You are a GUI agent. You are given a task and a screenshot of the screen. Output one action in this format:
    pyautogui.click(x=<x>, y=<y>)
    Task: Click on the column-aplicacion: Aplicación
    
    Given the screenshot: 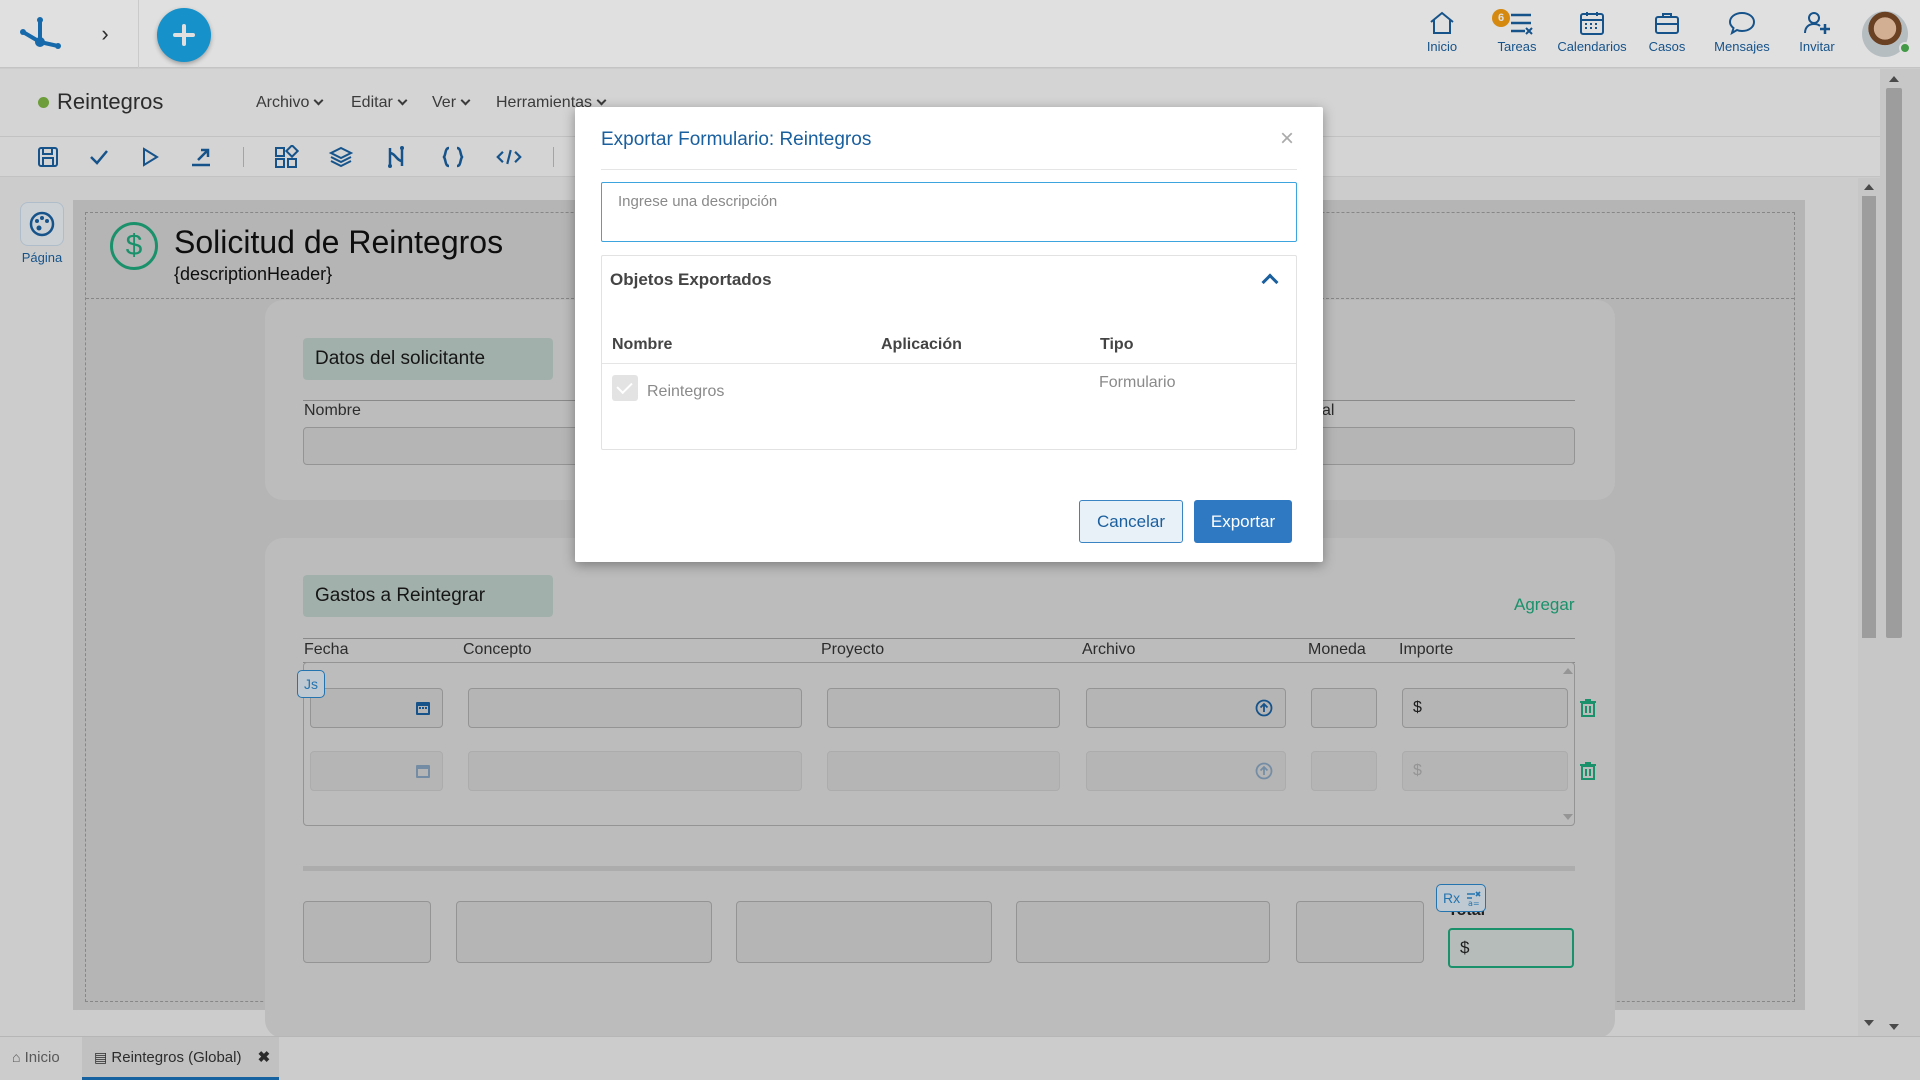 What is the action you would take?
    pyautogui.click(x=921, y=344)
    